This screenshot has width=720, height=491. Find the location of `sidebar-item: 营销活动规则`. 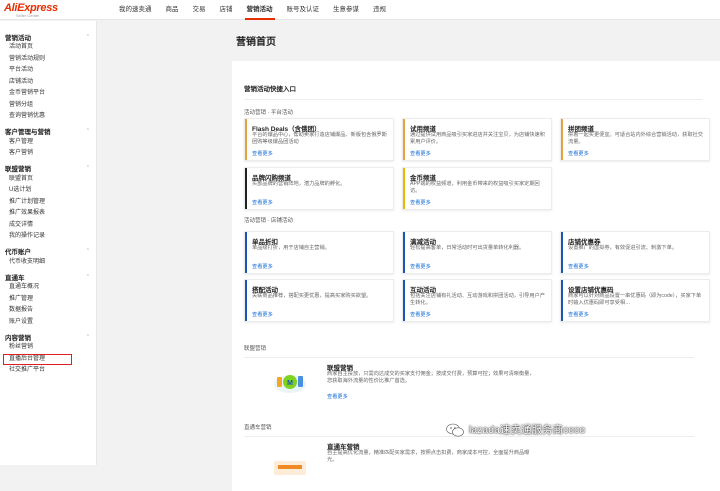

sidebar-item: 营销活动规则 is located at coordinates (48, 60).